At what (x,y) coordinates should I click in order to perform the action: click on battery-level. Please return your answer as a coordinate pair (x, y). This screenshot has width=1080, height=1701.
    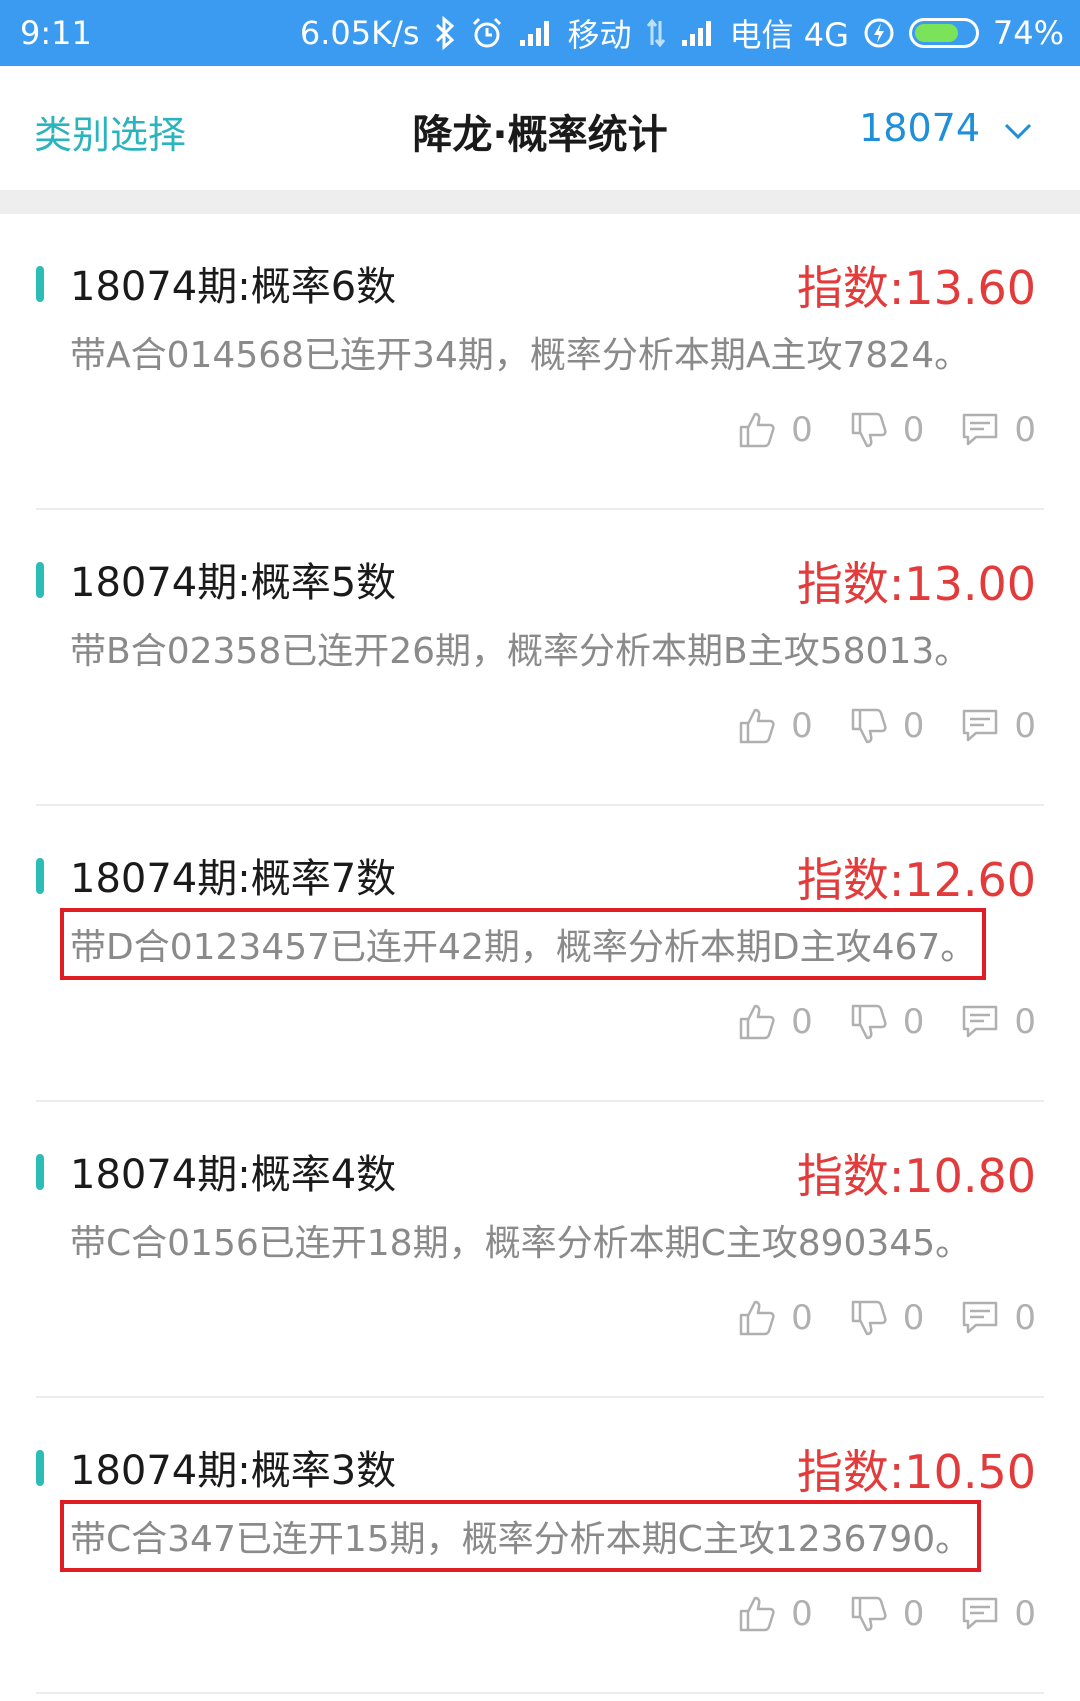
    Looking at the image, I should click on (936, 33).